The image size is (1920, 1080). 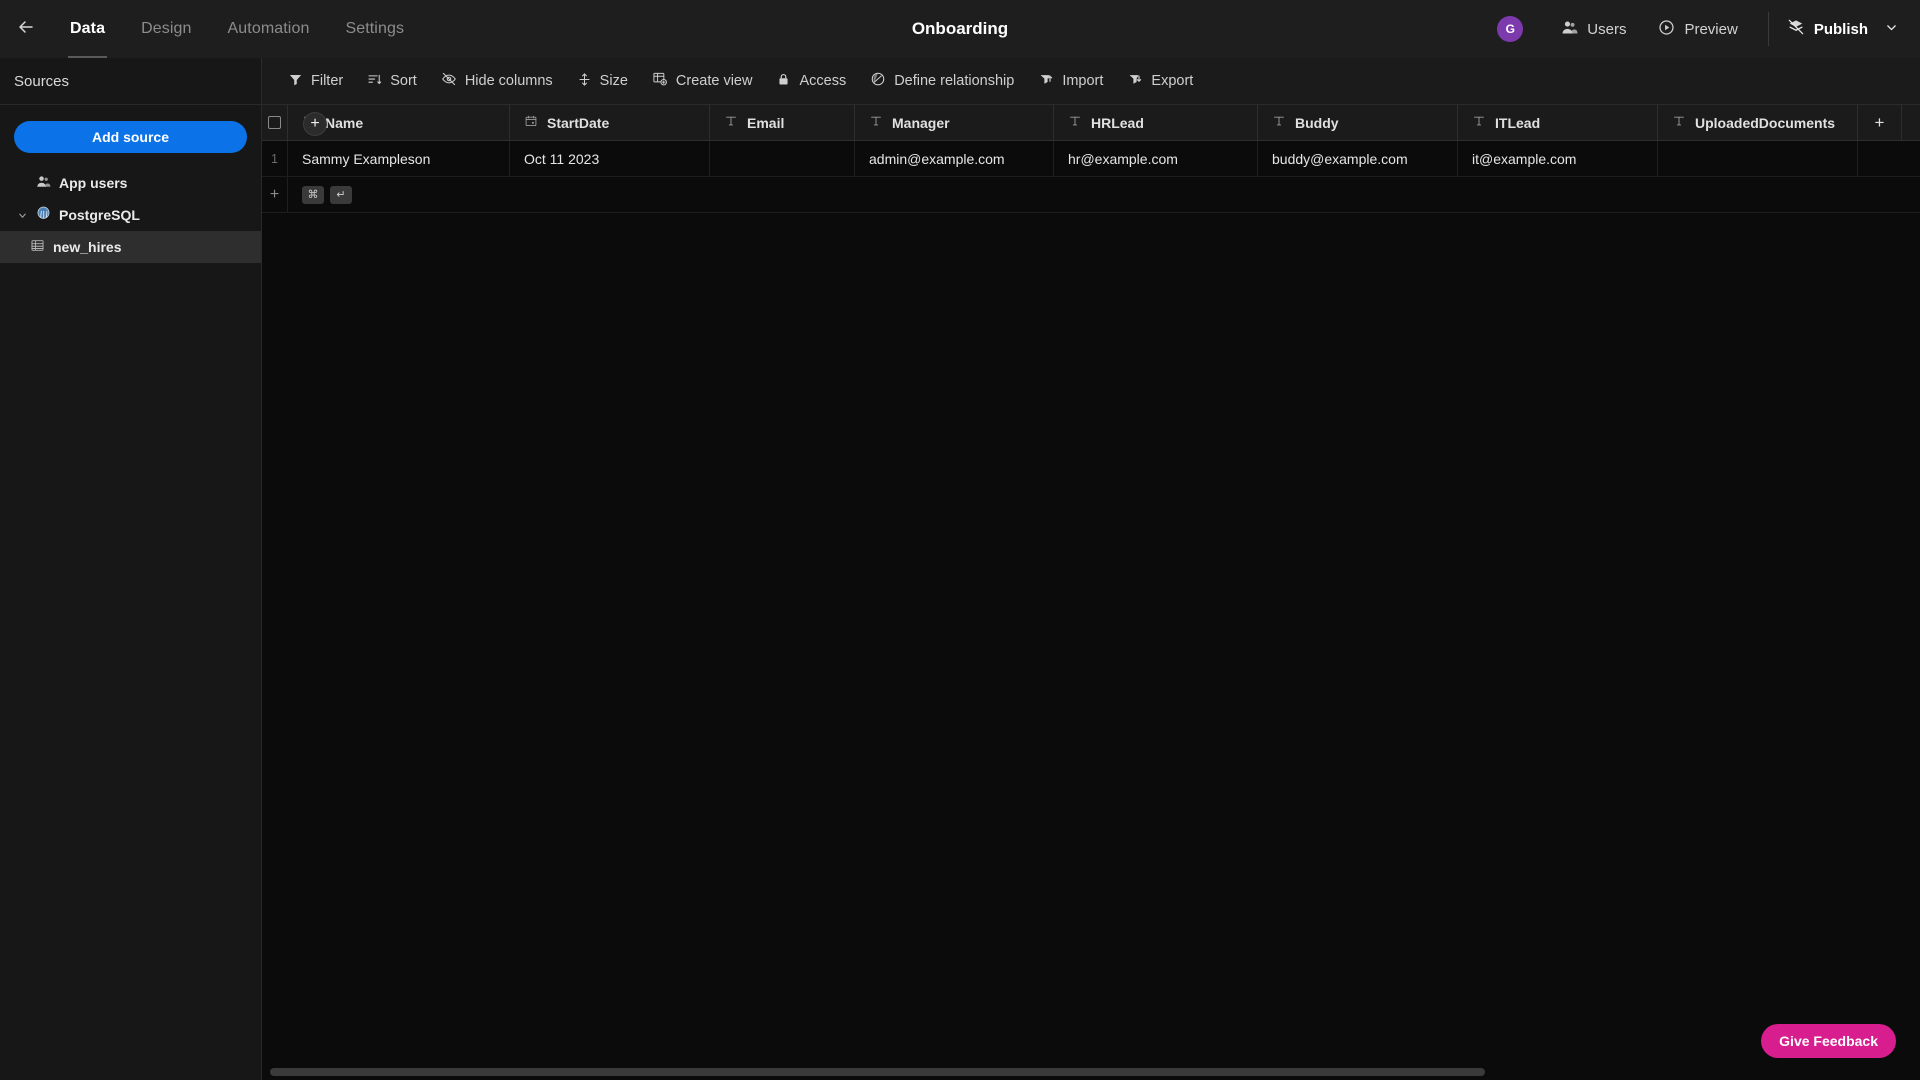 I want to click on back-button, so click(x=26, y=29).